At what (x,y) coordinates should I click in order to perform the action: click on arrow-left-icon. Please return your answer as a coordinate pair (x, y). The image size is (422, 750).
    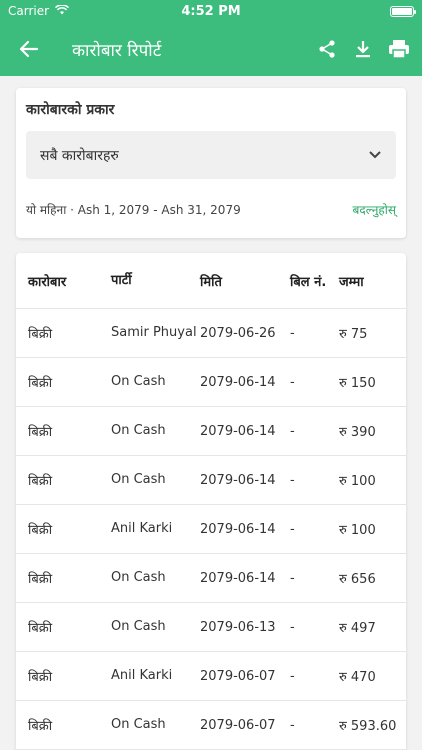
    Looking at the image, I should click on (29, 49).